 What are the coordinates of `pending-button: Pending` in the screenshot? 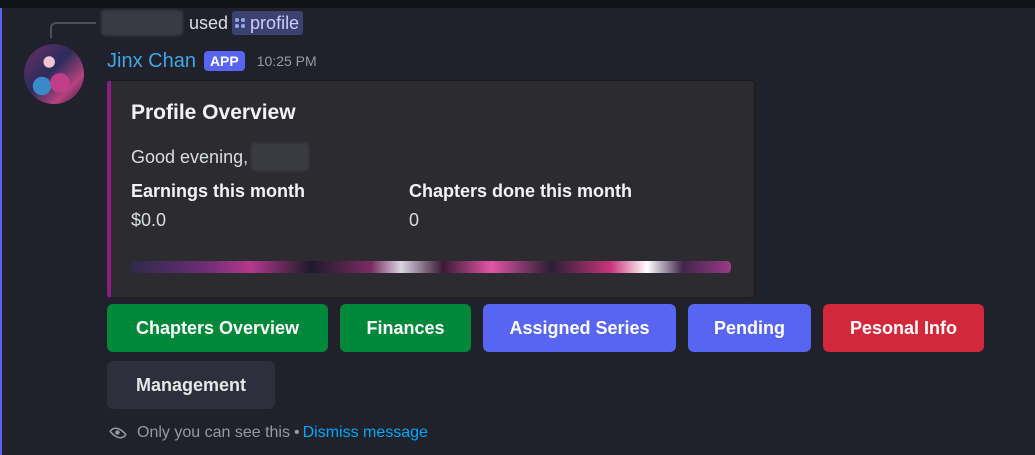 It's located at (749, 328).